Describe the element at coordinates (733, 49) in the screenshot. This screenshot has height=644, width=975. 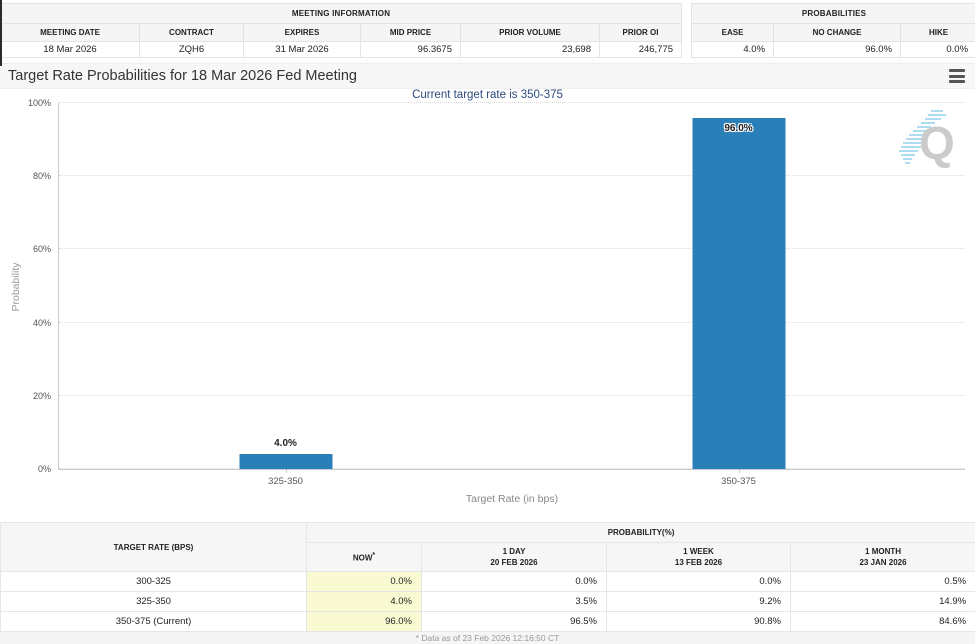
I see `ease-value: 4.0%` at that location.